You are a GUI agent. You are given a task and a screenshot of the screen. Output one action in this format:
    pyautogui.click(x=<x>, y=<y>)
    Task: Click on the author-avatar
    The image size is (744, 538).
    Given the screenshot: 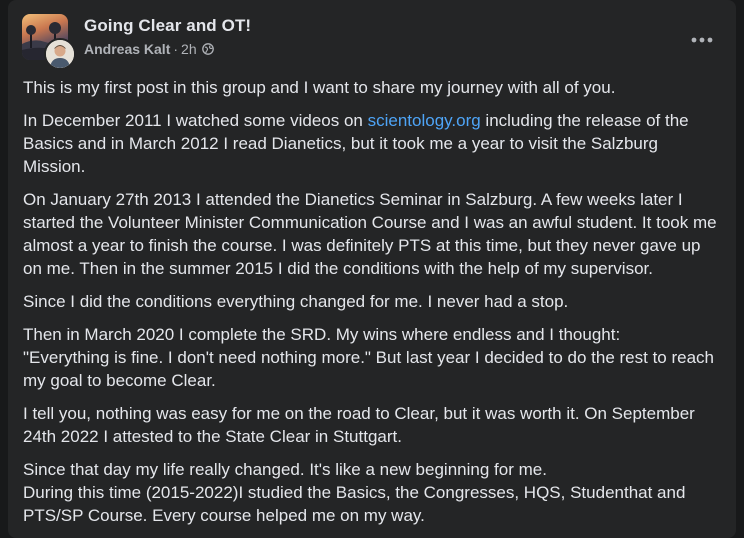 What is the action you would take?
    pyautogui.click(x=60, y=54)
    